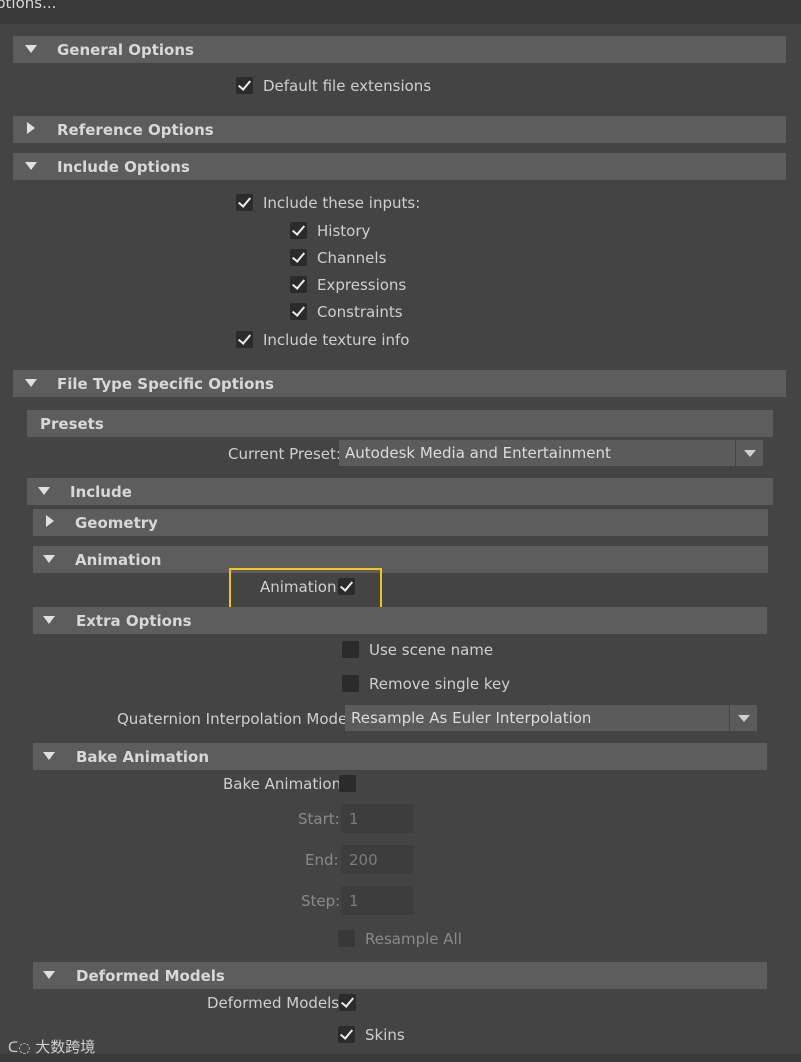 The image size is (801, 1062). I want to click on constraints-label: Constraints, so click(360, 312).